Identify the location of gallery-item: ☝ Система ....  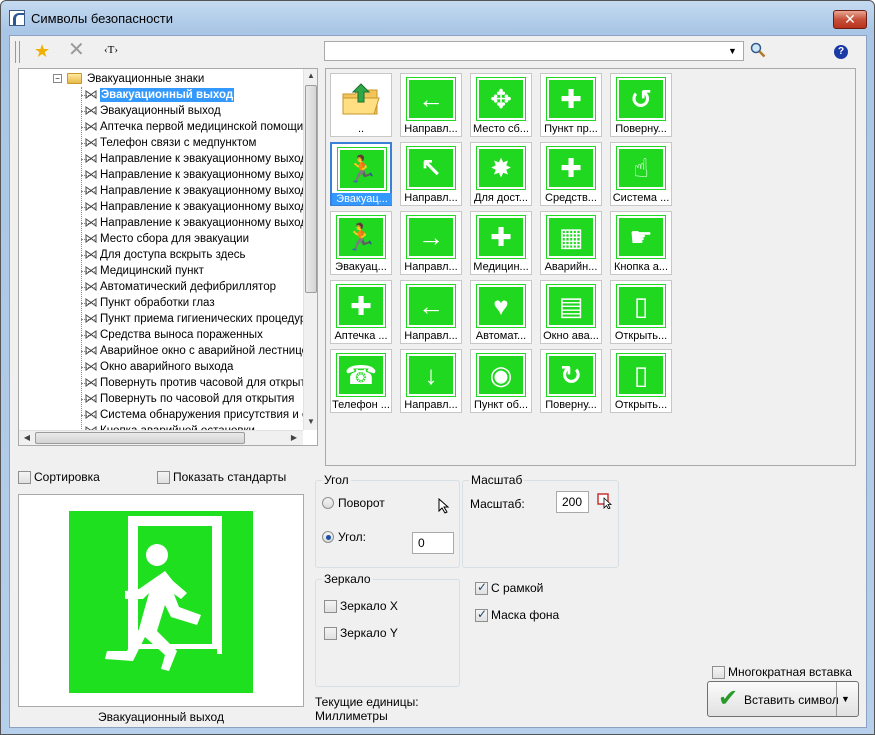
(641, 174).